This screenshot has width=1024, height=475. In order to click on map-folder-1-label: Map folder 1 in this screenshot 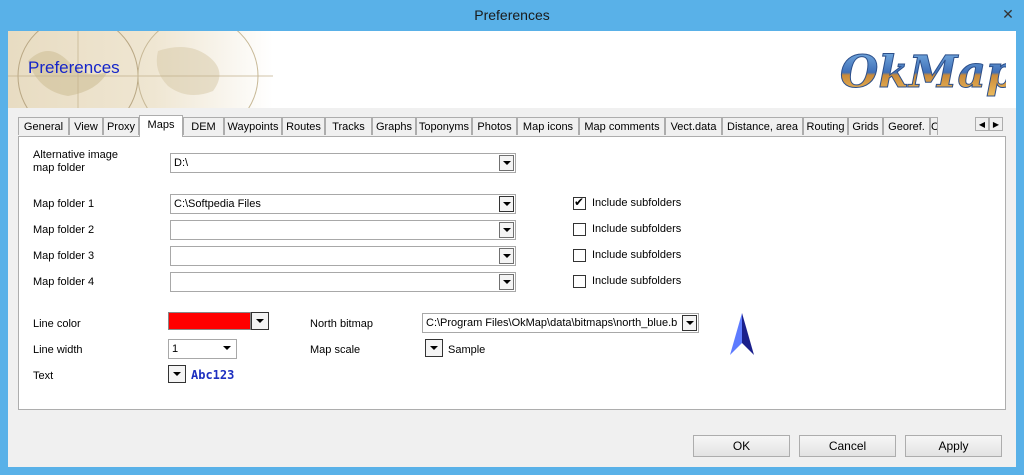, I will do `click(64, 204)`.